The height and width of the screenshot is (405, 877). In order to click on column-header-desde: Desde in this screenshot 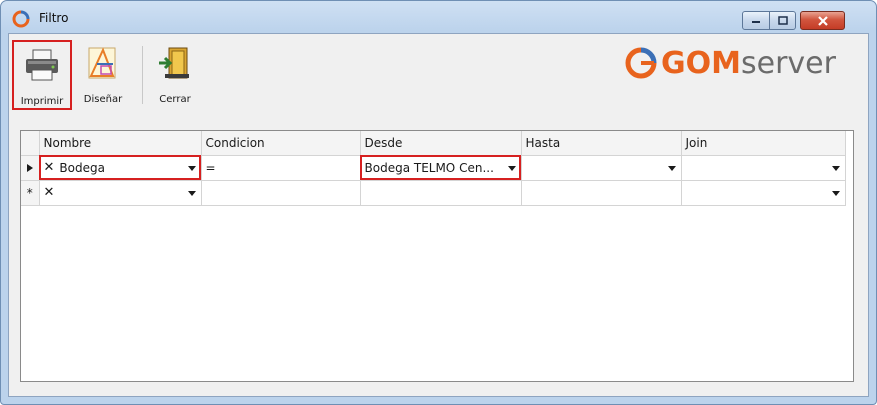, I will do `click(441, 143)`.